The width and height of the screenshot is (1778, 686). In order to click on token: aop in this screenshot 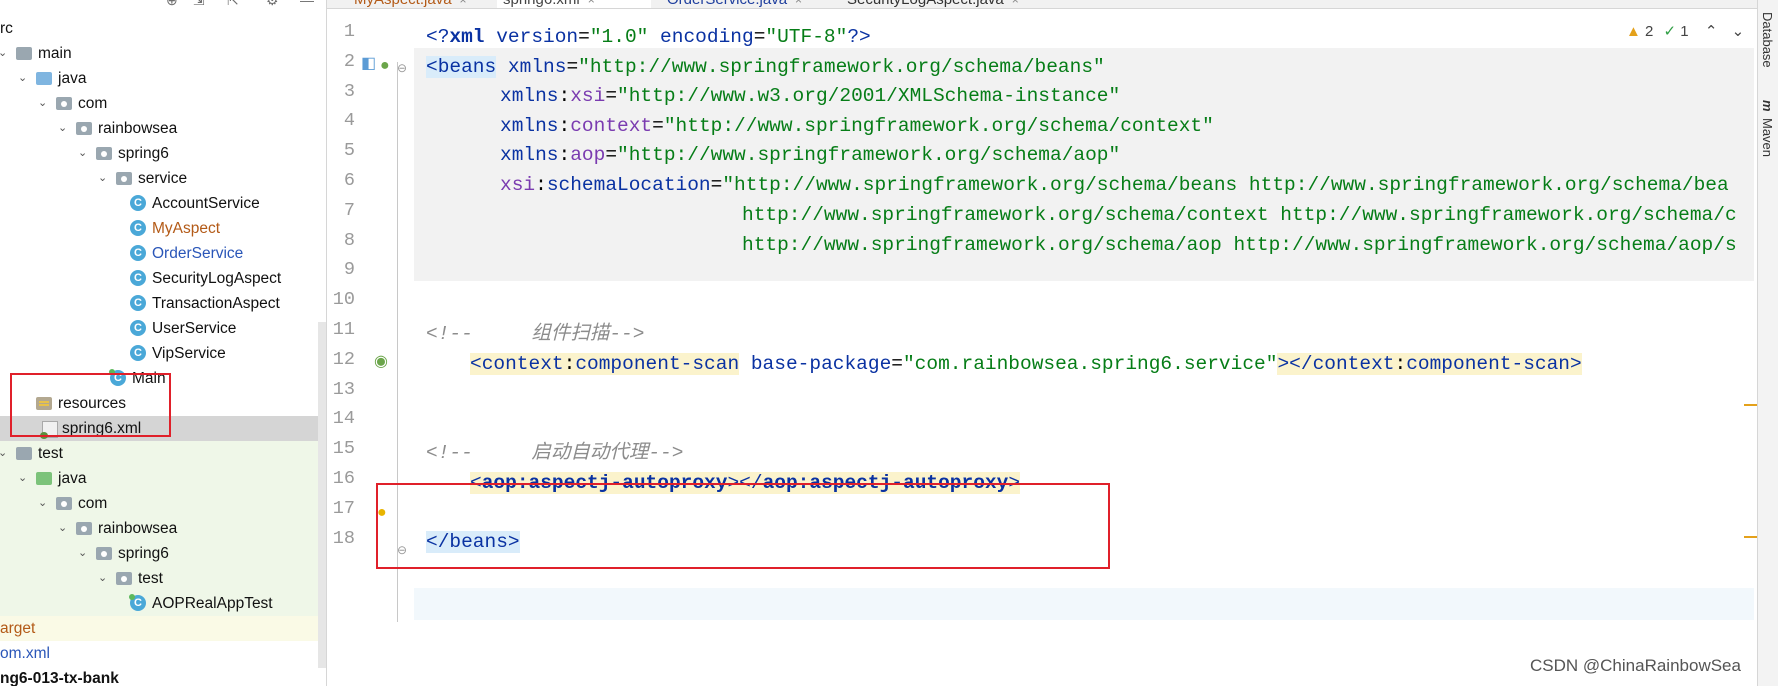, I will do `click(780, 483)`.